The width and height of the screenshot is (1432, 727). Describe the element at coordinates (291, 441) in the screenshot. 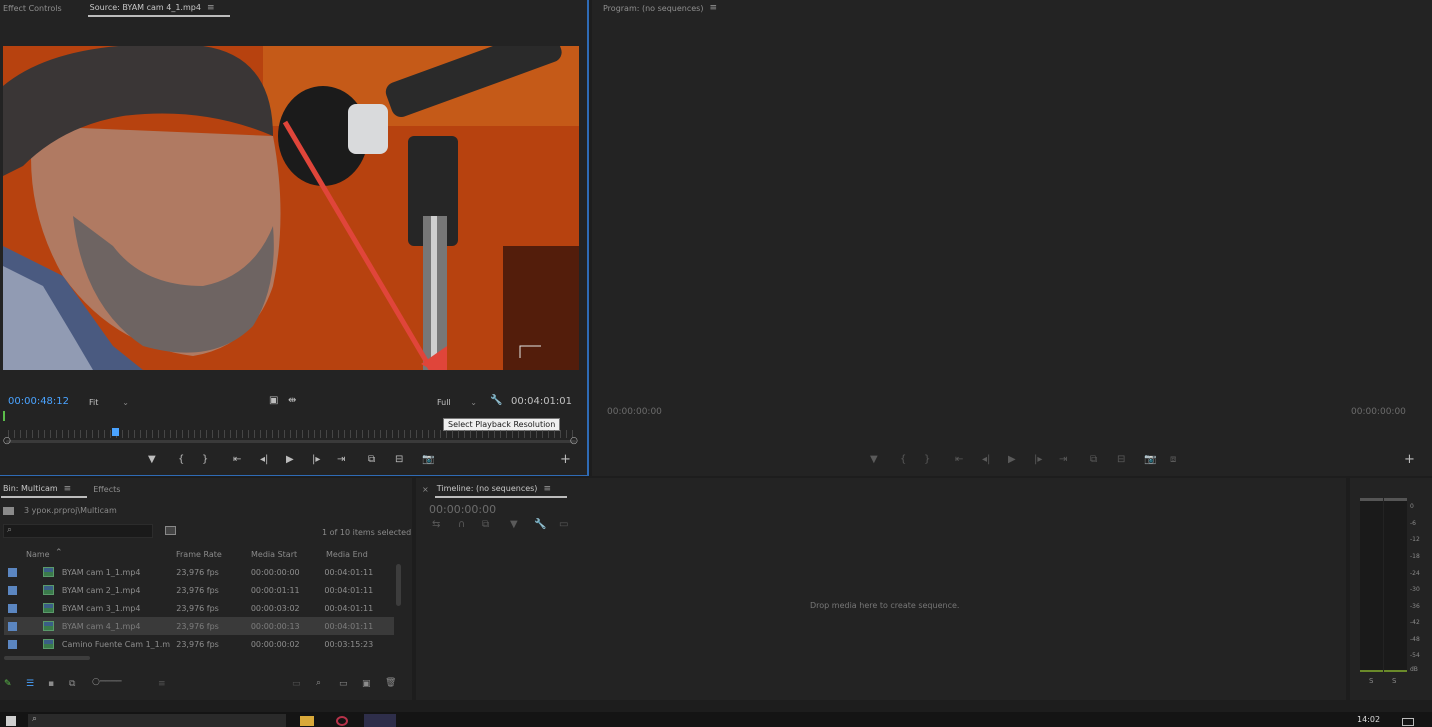

I see `zoom-bar` at that location.